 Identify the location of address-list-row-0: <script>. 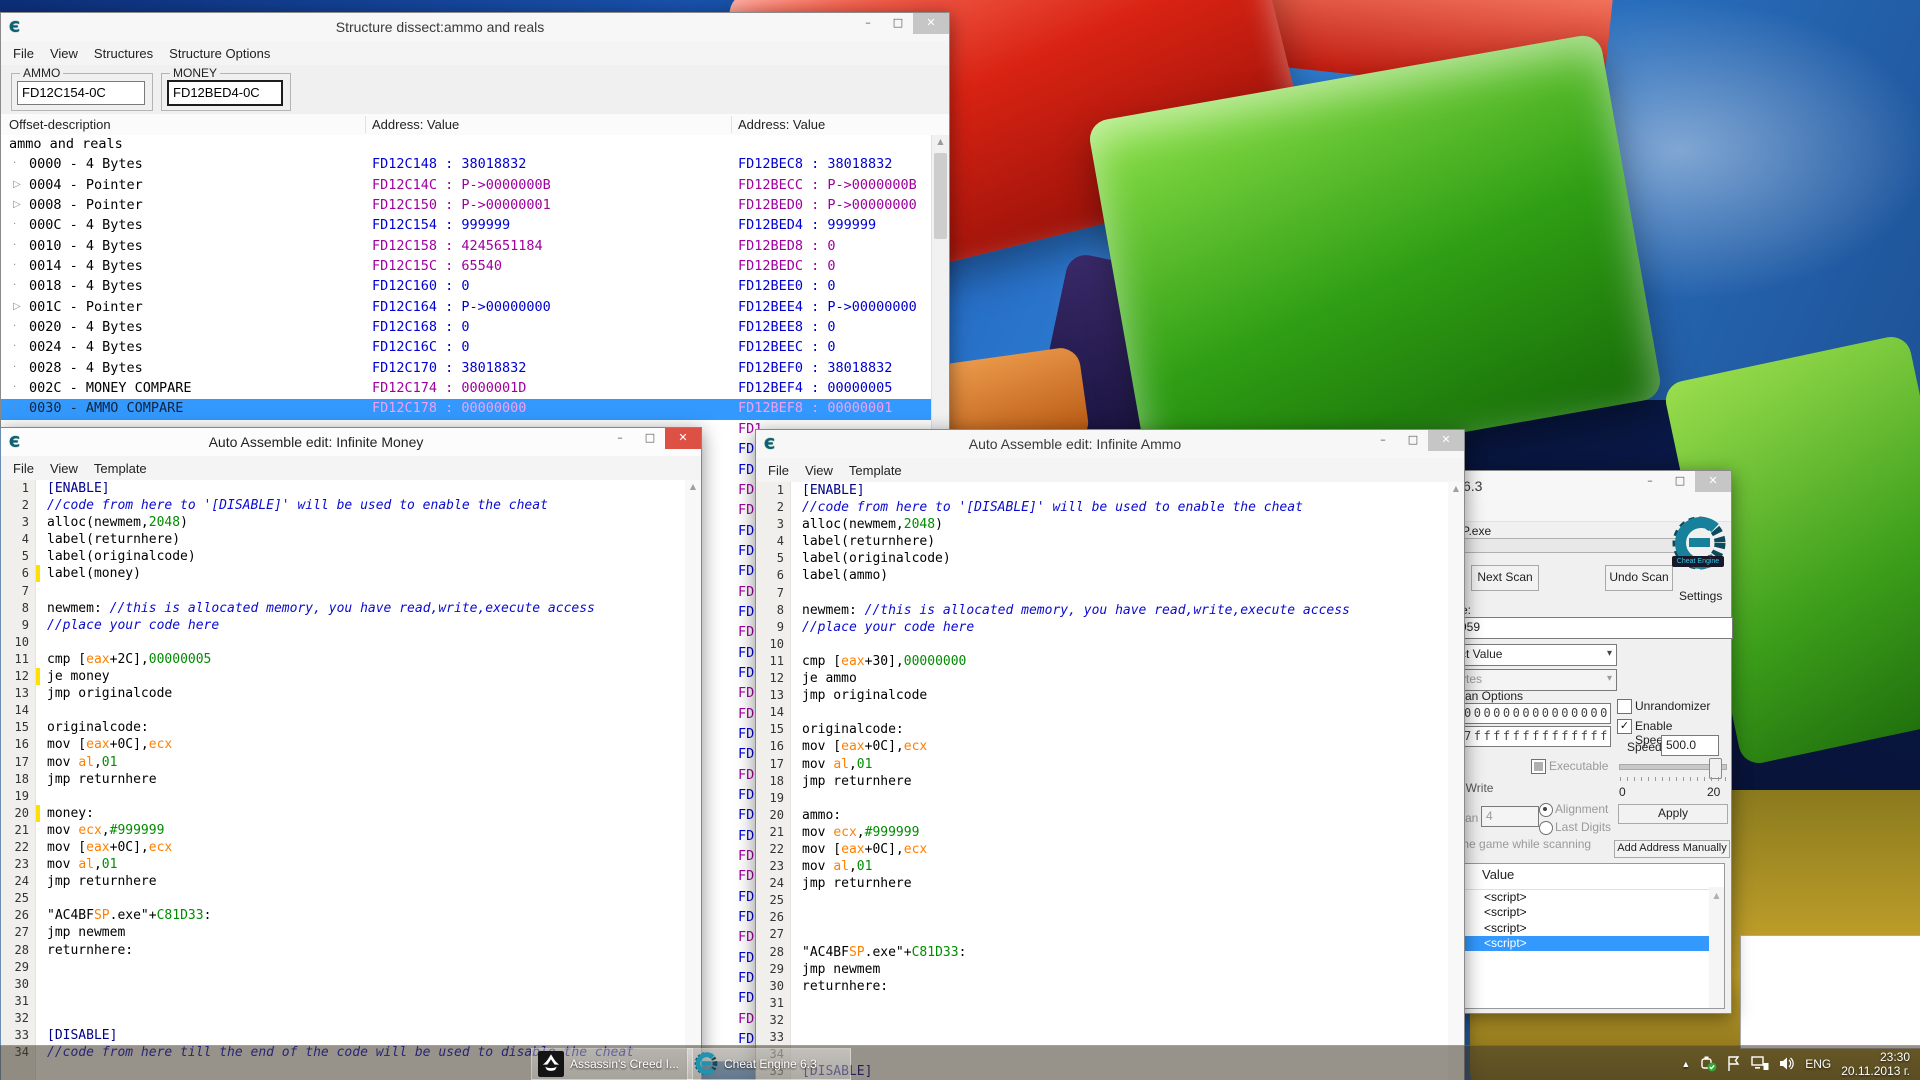
(1594, 897).